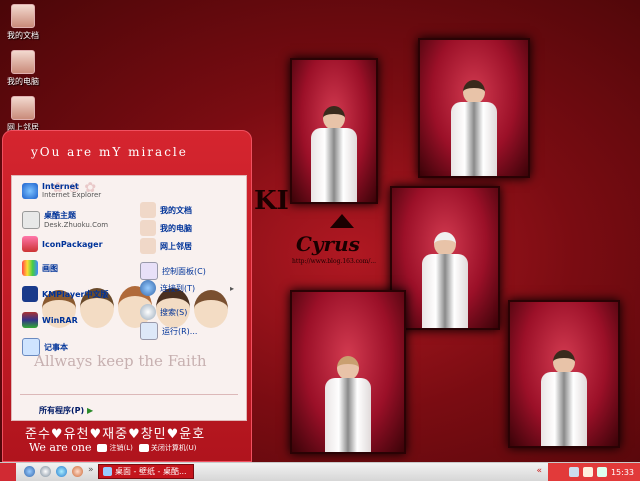 The image size is (640, 481). I want to click on start-item-kmplayer: KMPlayer中文版, so click(65, 294).